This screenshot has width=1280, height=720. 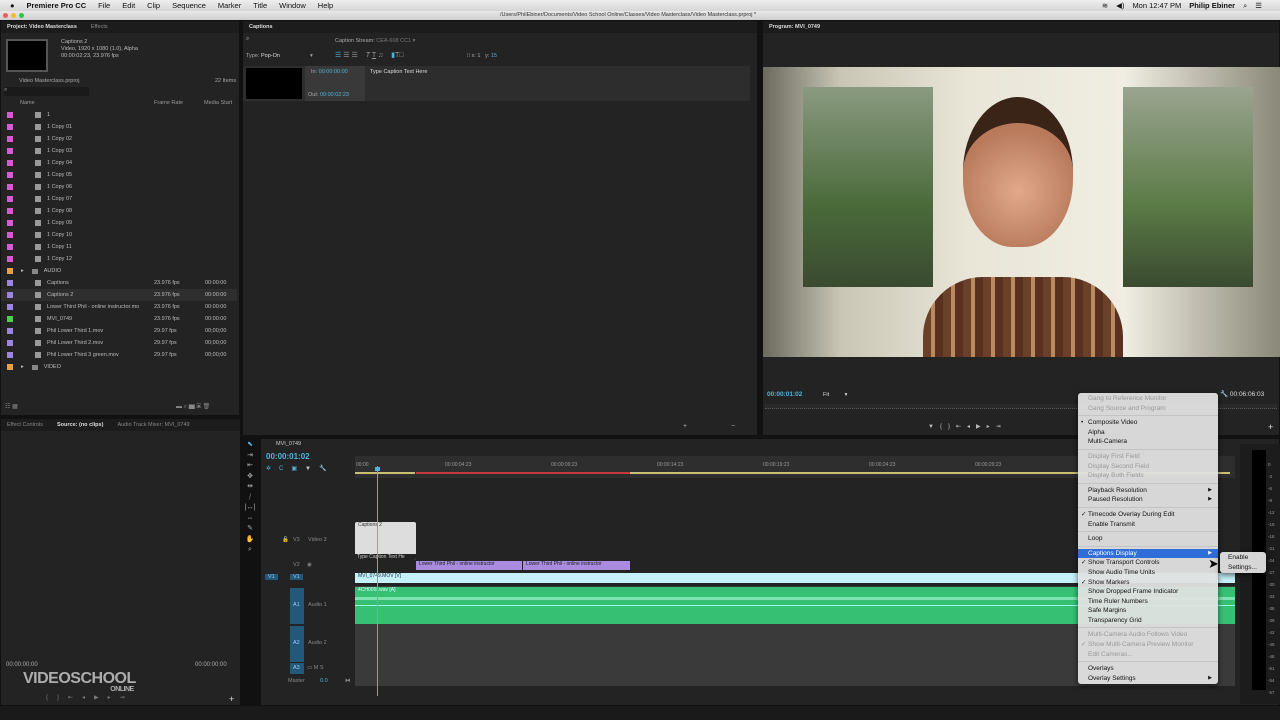 I want to click on project-item: MVI_0749 23.976 fps 00:00:00, so click(x=119, y=319).